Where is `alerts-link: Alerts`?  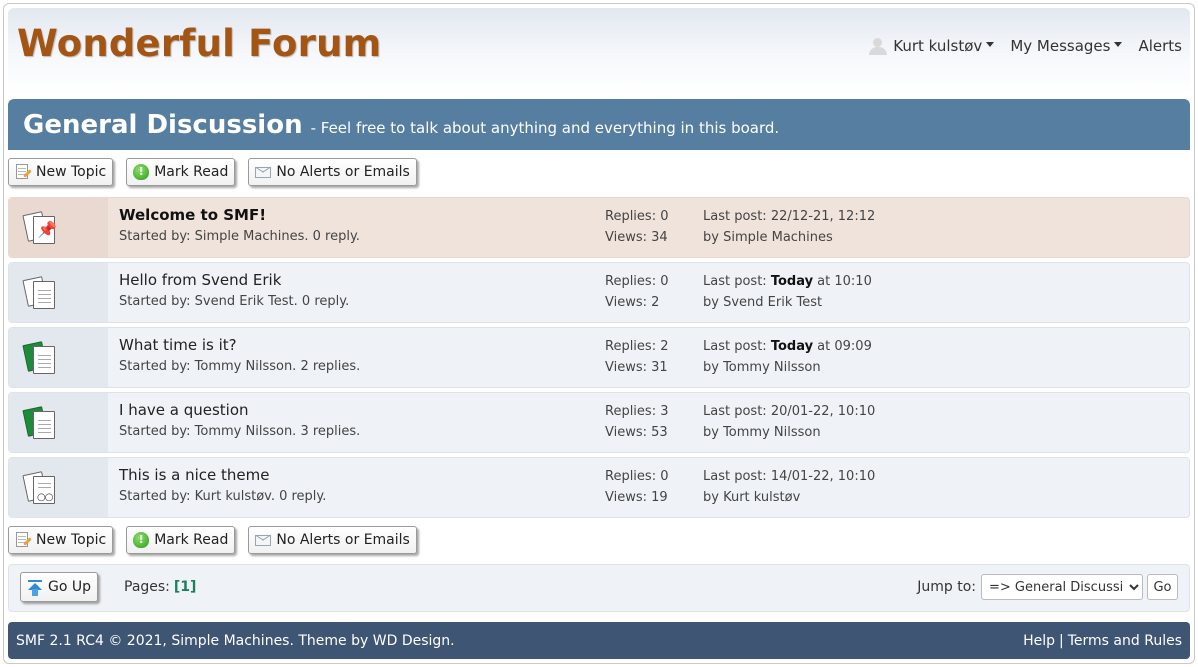 alerts-link: Alerts is located at coordinates (1160, 46).